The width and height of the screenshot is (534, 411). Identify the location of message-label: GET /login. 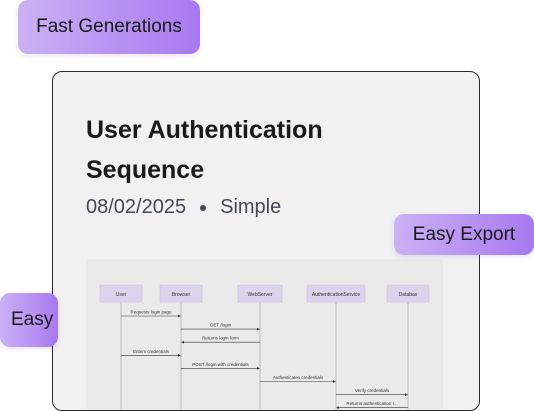
(221, 325).